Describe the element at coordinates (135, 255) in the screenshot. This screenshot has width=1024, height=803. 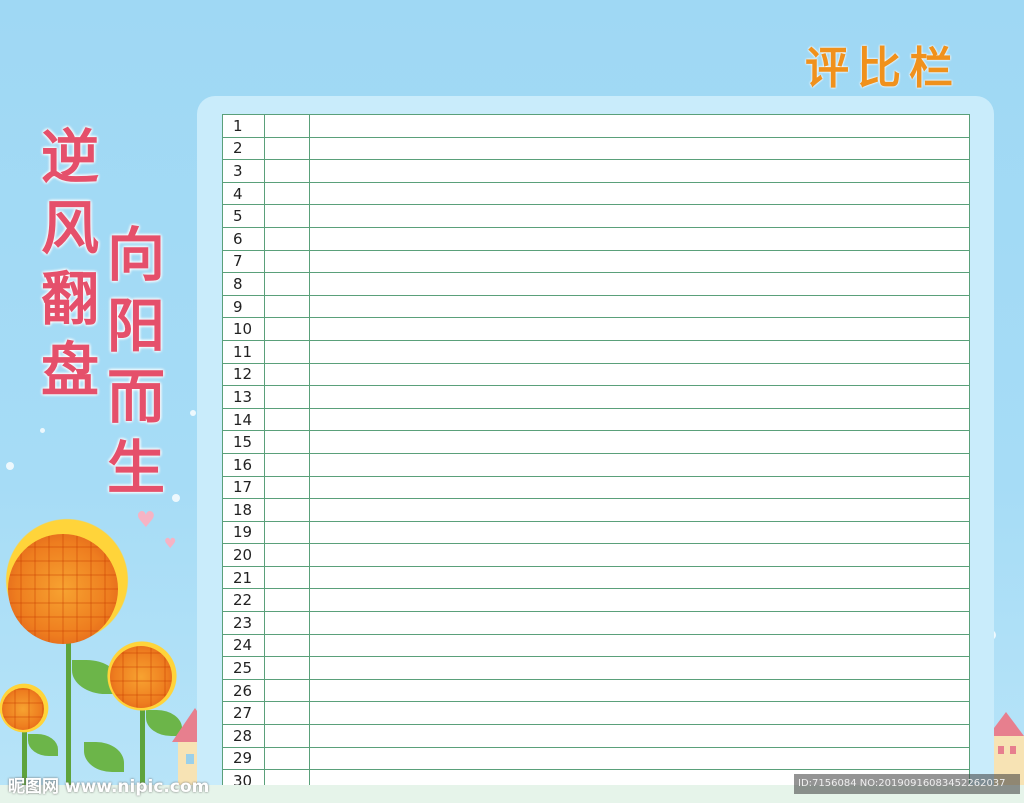
I see `slogan-char: 向` at that location.